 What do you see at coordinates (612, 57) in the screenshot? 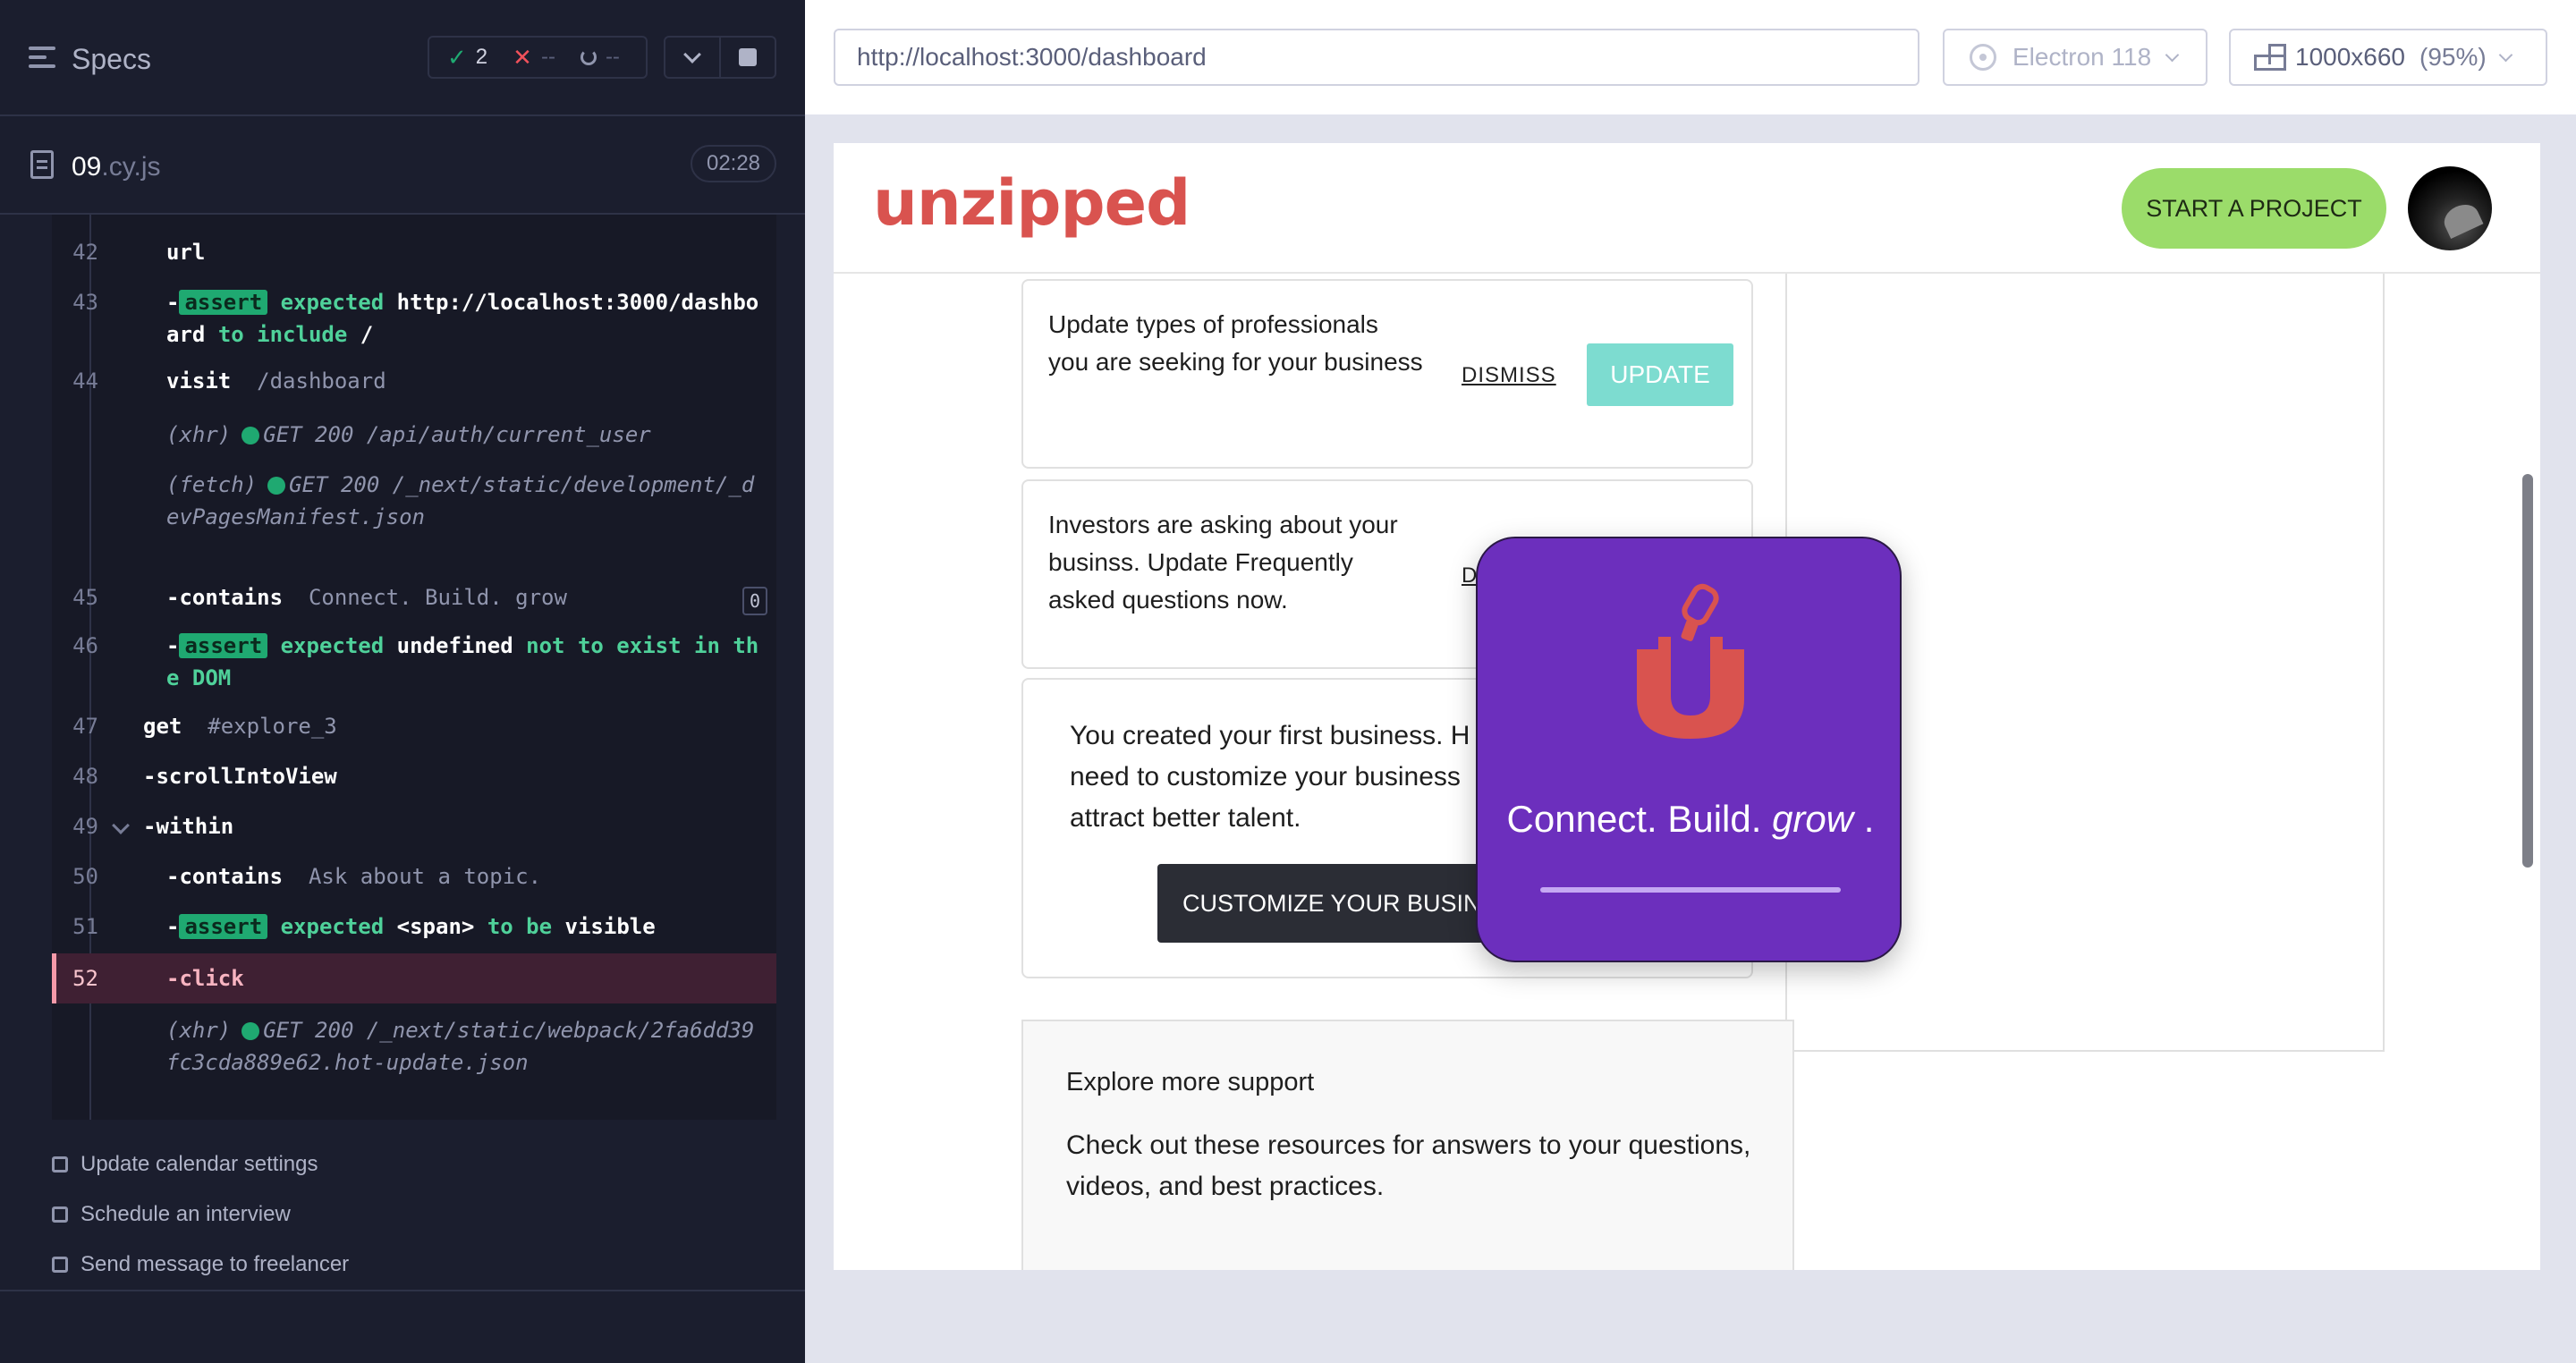
I see `pending-count: --` at bounding box center [612, 57].